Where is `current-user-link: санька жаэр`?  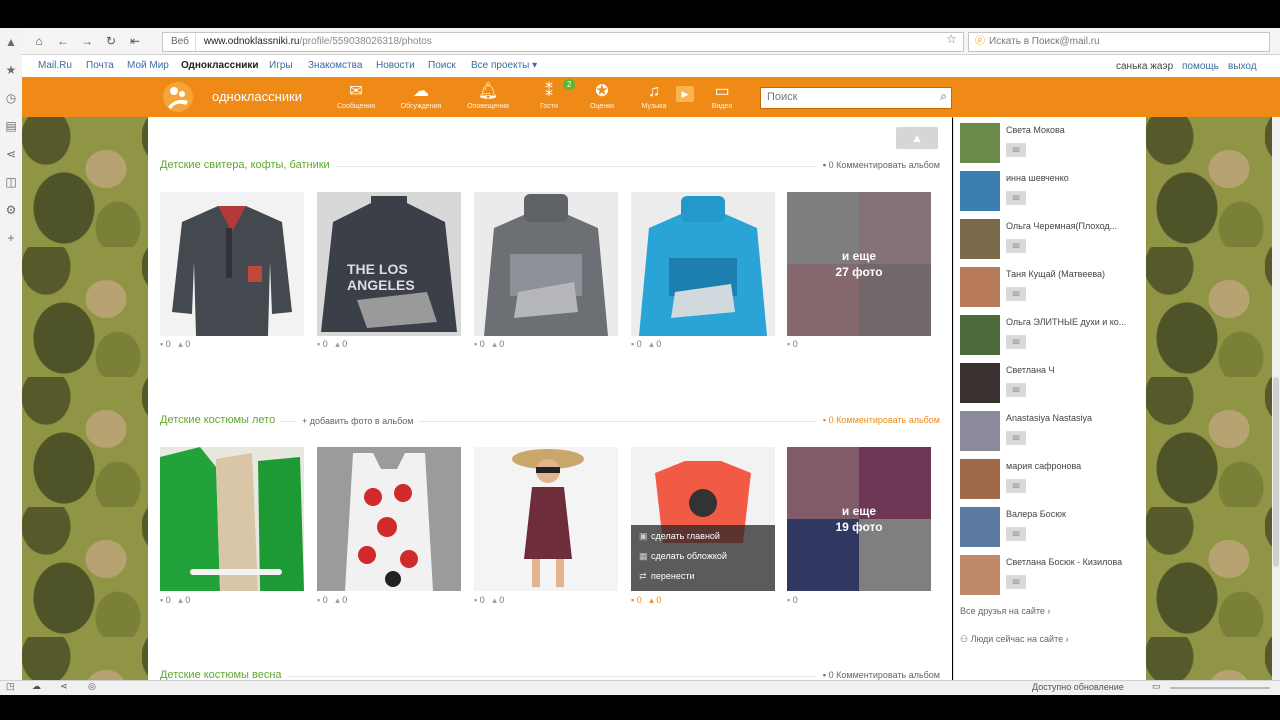 current-user-link: санька жаэр is located at coordinates (1144, 66).